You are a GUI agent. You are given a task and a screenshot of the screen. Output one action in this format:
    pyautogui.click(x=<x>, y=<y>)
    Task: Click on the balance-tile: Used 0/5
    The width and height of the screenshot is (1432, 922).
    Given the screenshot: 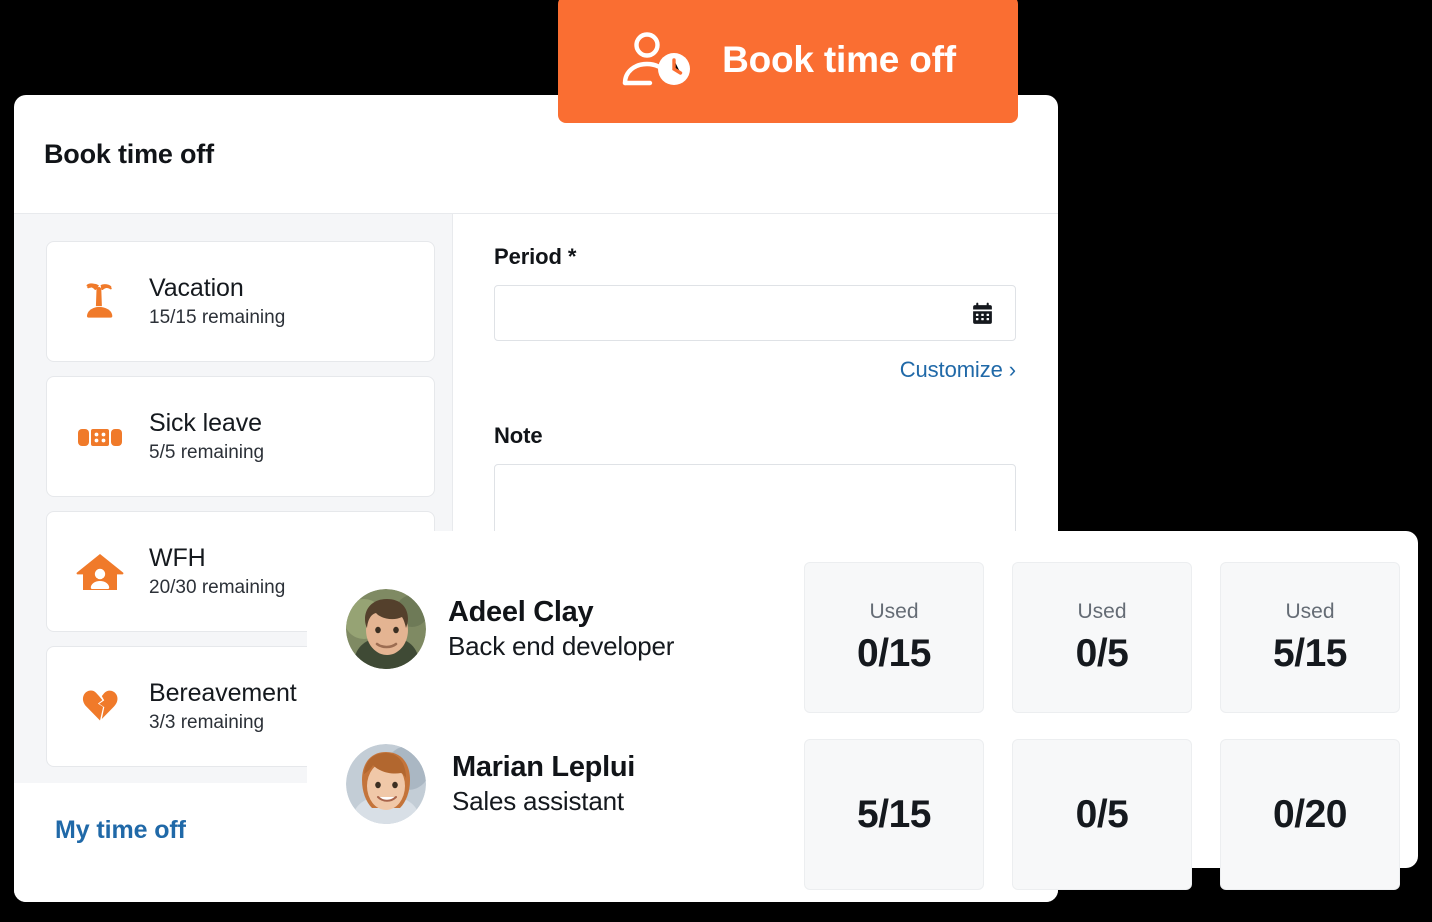 What is the action you would take?
    pyautogui.click(x=1102, y=637)
    